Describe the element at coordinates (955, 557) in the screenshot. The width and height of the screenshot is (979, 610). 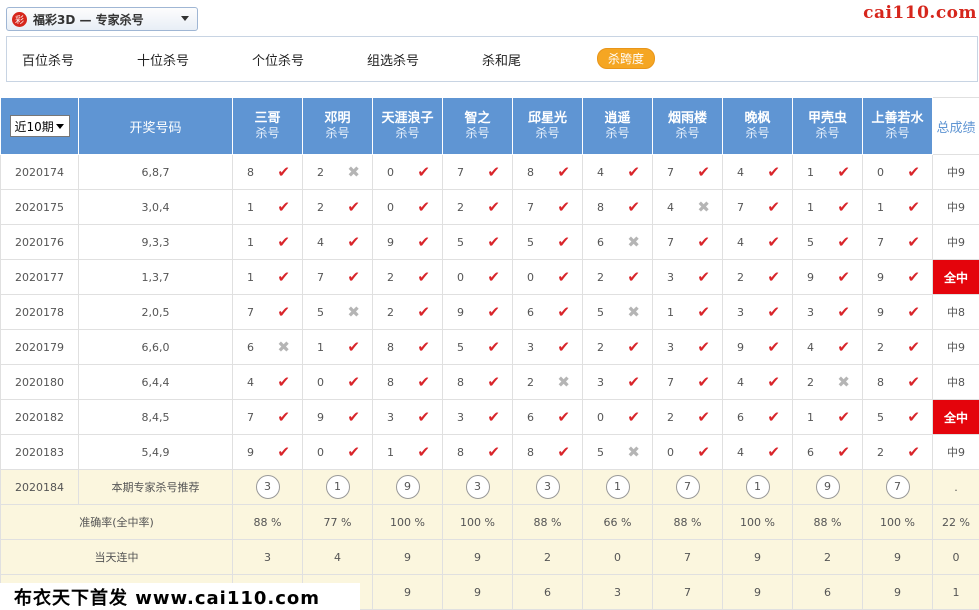
I see `stat-total: 0` at that location.